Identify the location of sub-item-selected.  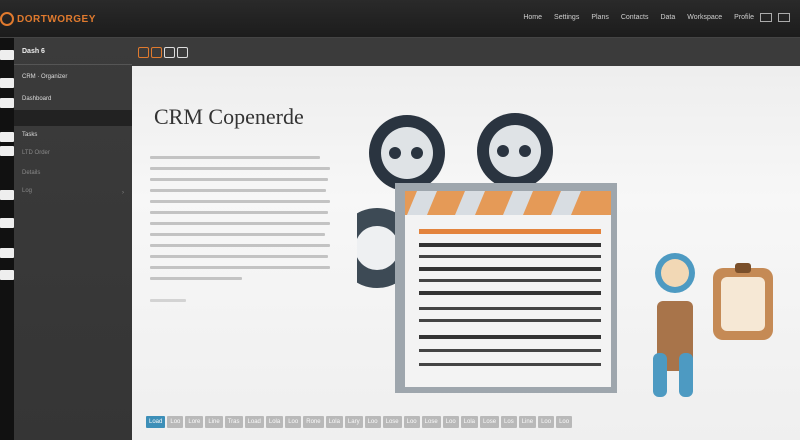
(73, 118).